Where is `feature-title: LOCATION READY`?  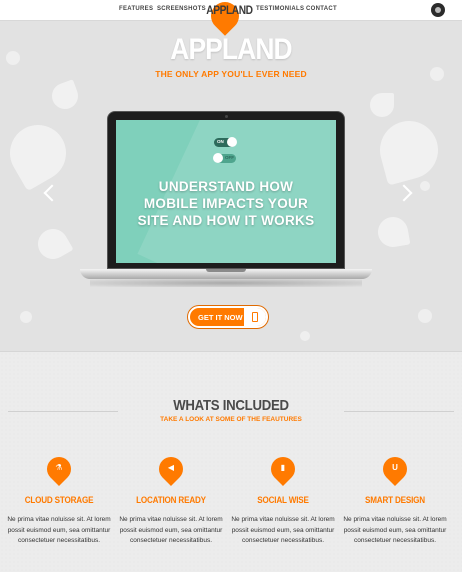 feature-title: LOCATION READY is located at coordinates (171, 500).